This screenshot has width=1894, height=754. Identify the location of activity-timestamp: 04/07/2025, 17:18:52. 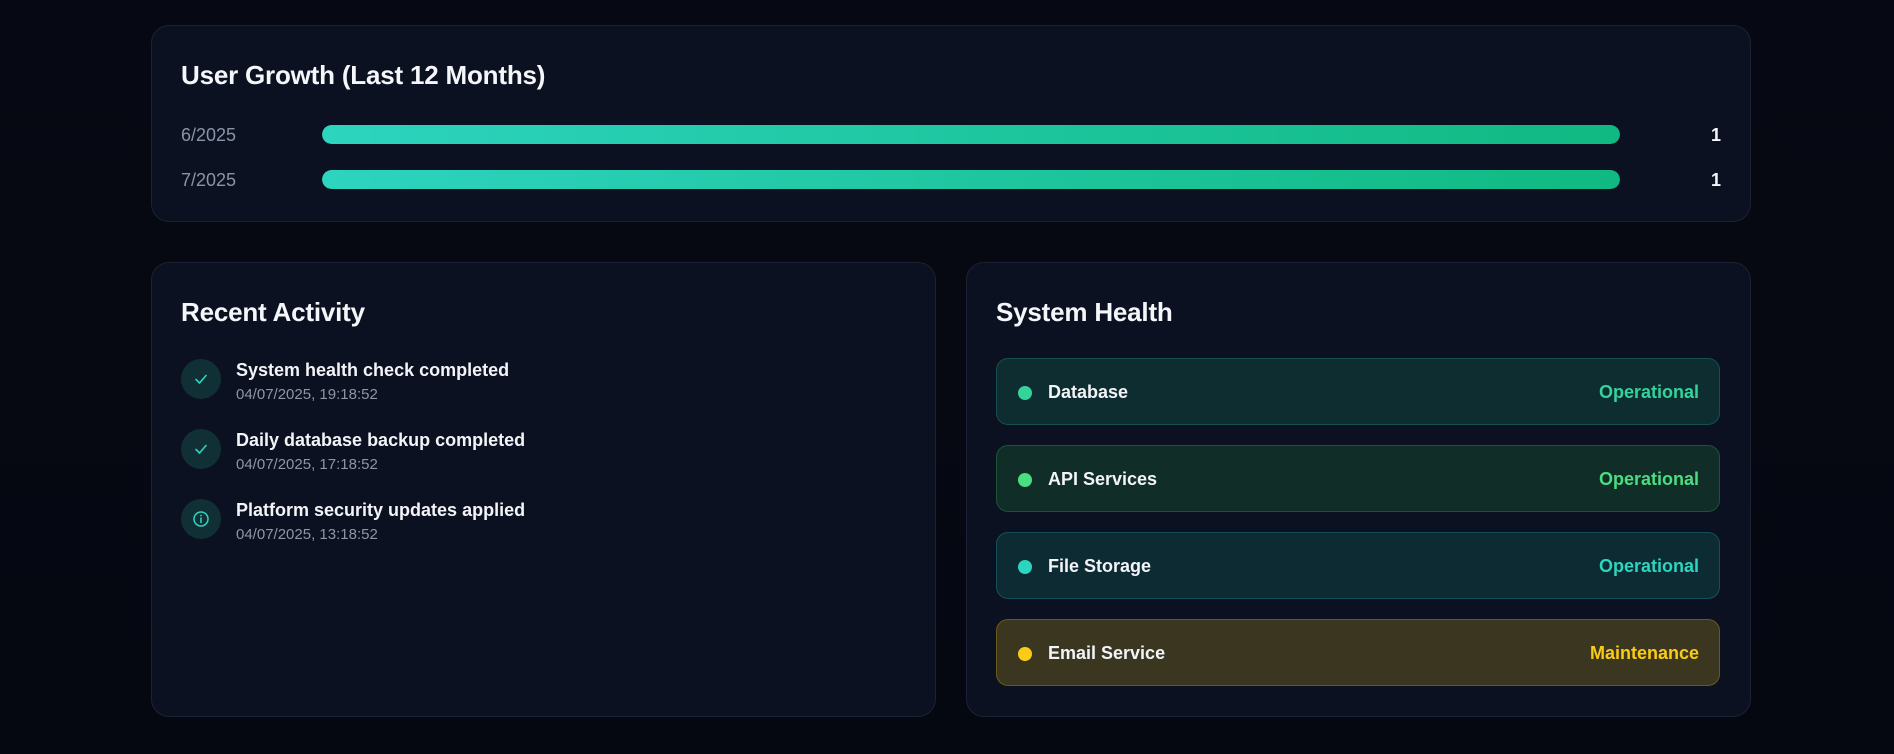
(307, 464).